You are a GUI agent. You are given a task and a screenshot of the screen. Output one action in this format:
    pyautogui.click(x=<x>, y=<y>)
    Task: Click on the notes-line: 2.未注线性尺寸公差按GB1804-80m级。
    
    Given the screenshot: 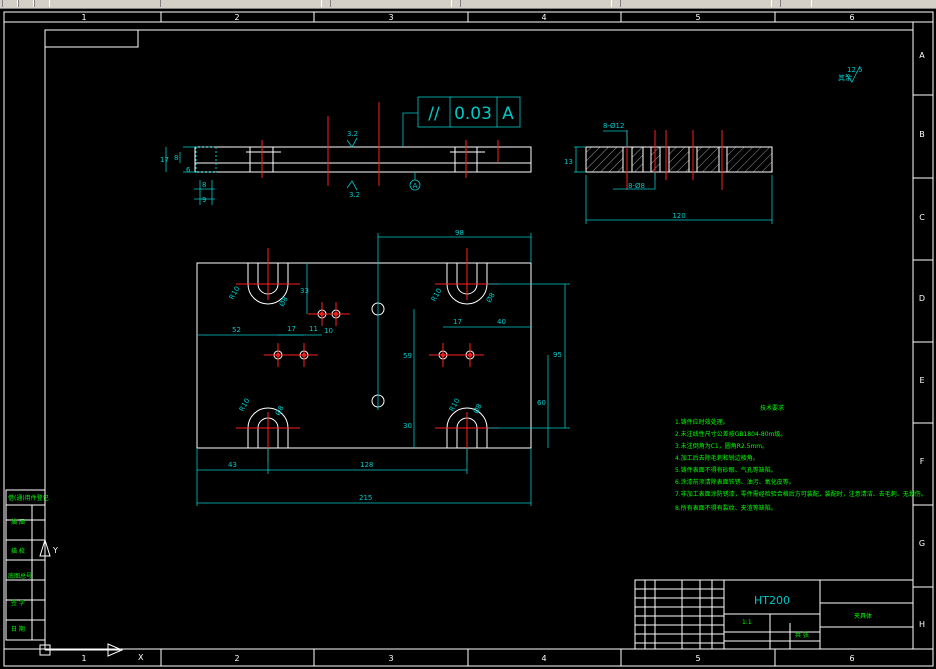 What is the action you would take?
    pyautogui.click(x=730, y=434)
    